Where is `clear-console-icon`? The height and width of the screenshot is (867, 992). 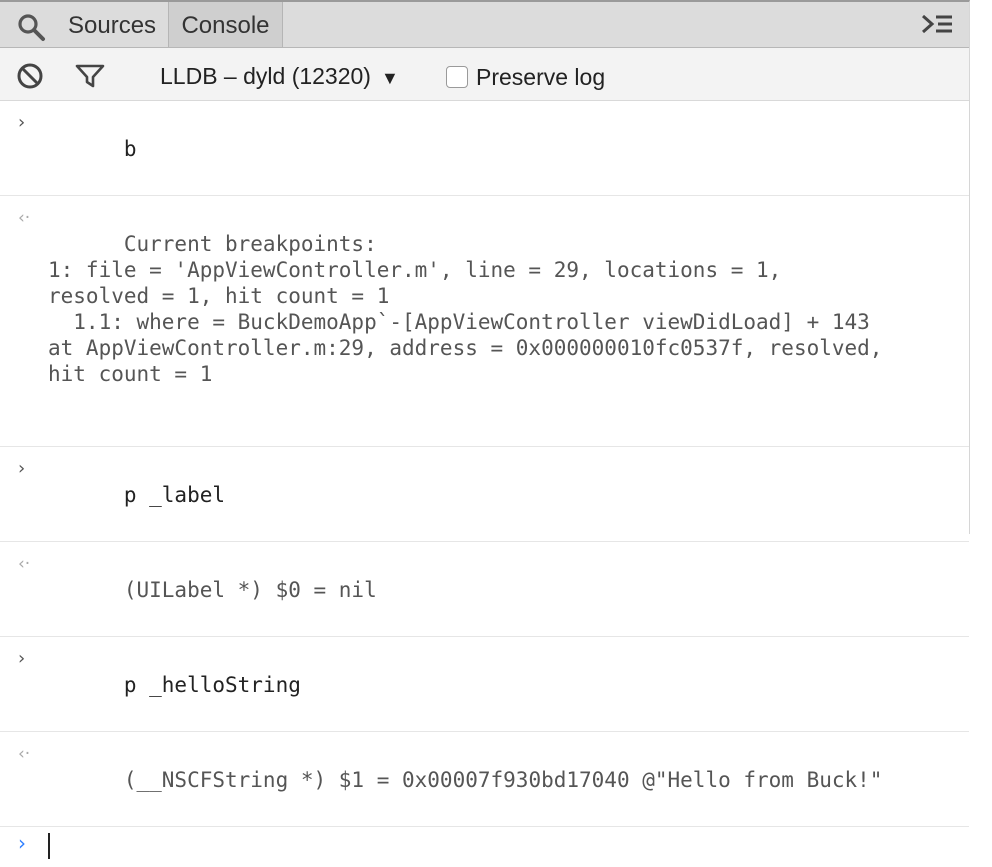 clear-console-icon is located at coordinates (30, 76).